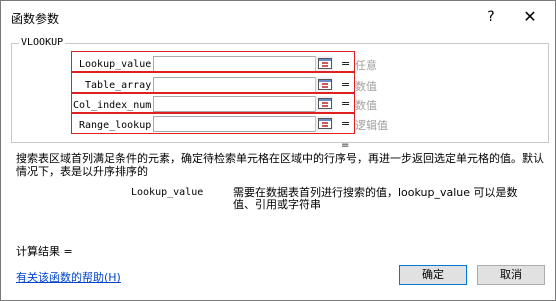  What do you see at coordinates (345, 145) in the screenshot?
I see `function-result-equals: =` at bounding box center [345, 145].